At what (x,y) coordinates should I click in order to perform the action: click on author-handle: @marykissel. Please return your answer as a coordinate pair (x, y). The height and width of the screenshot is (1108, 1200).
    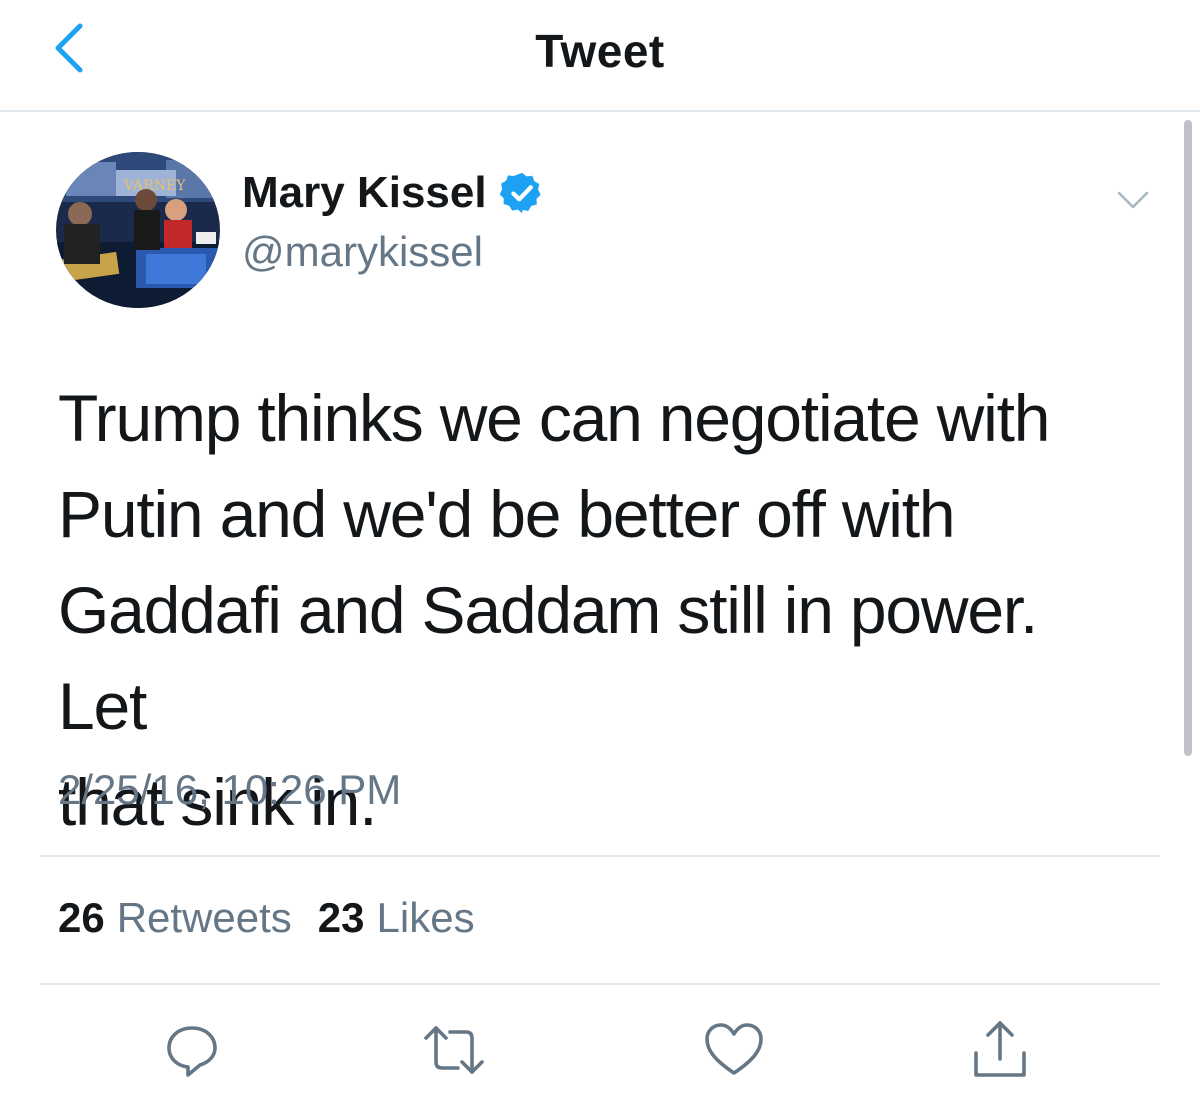
    Looking at the image, I should click on (362, 252).